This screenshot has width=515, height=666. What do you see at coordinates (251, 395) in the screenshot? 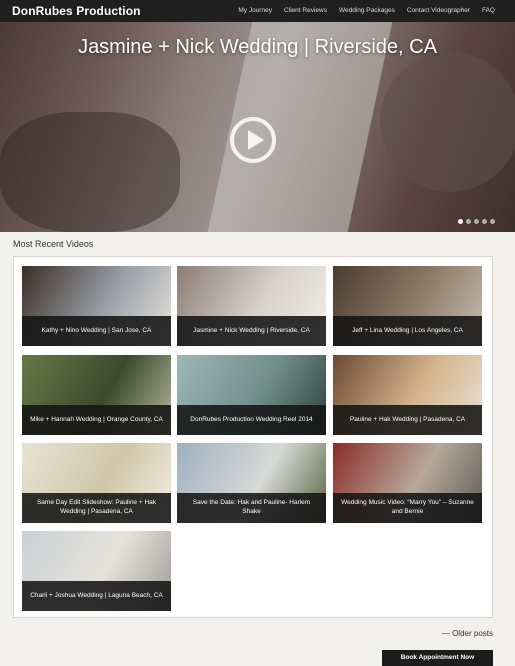
I see `video-card: DonRubes Production Wedding Reel 2014` at bounding box center [251, 395].